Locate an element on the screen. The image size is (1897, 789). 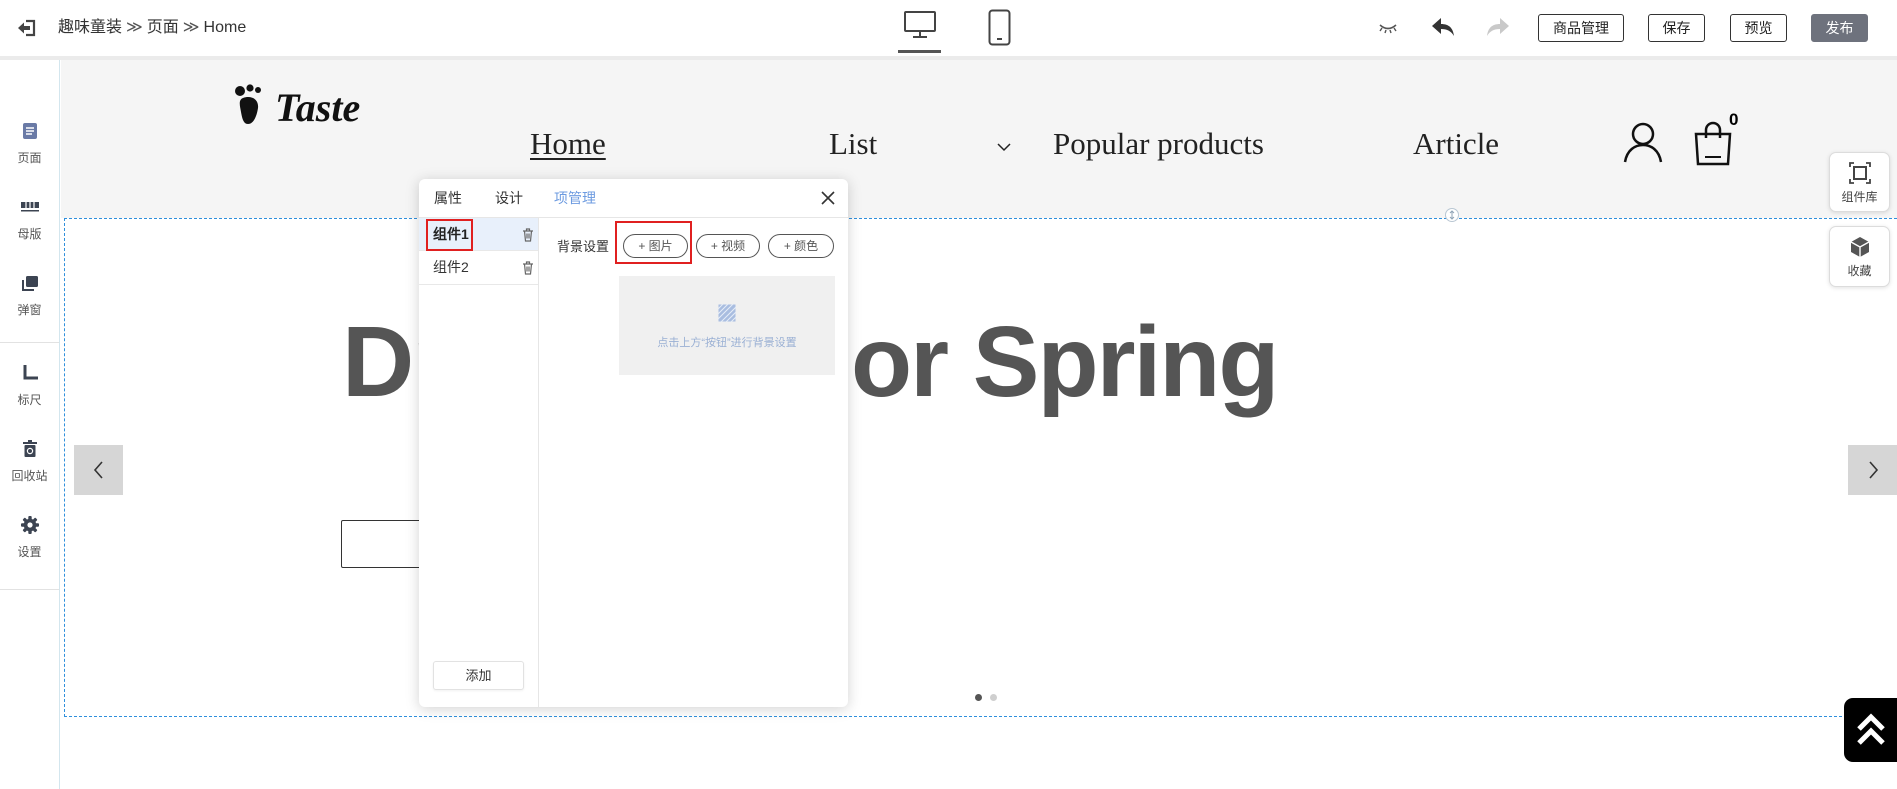
breadcrumb: 趣味童装 ≫ 页面 ≫ Home is located at coordinates (152, 28).